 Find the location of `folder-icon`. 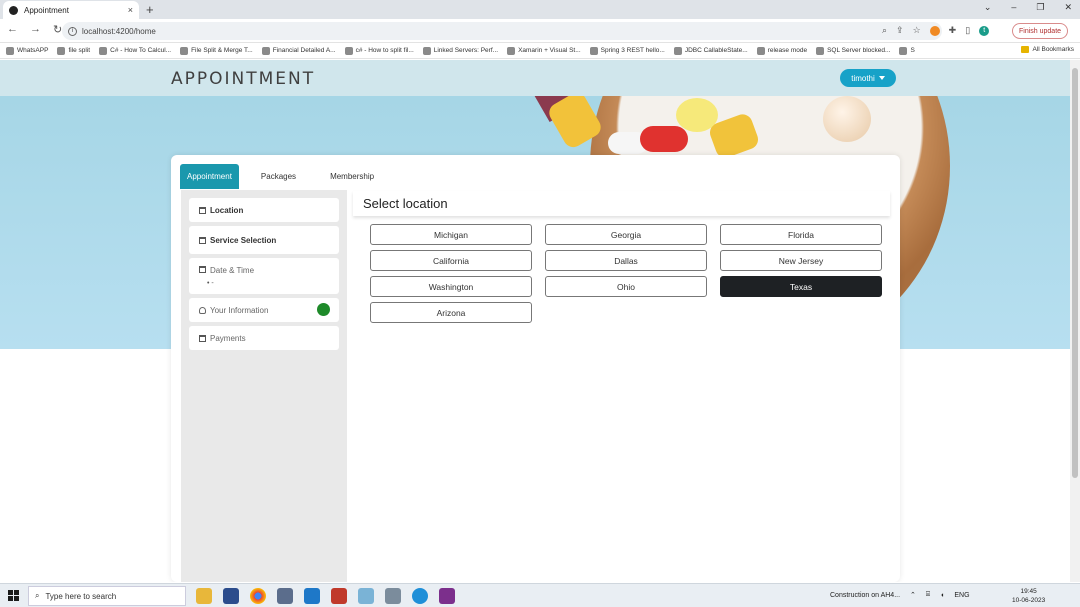

folder-icon is located at coordinates (1025, 49).